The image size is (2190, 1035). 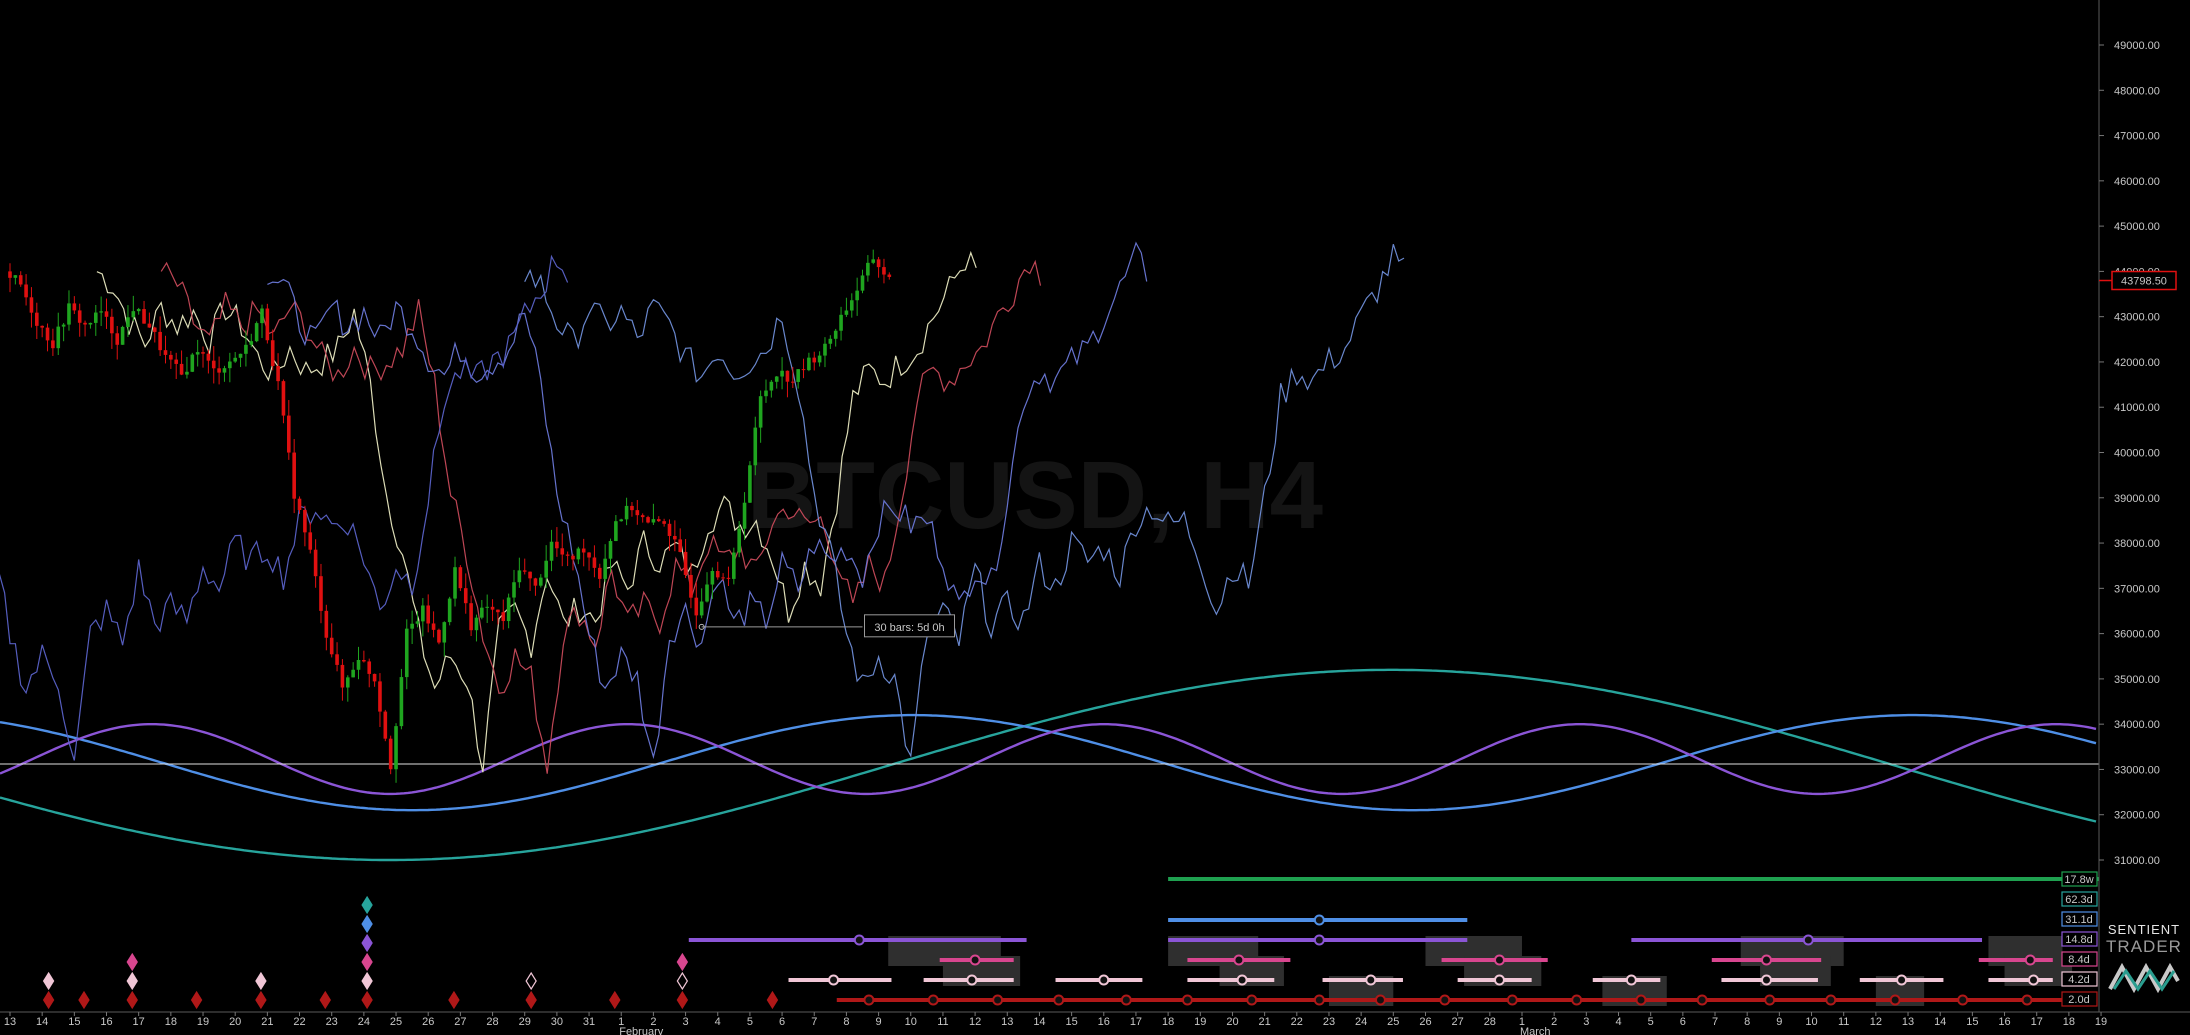 I want to click on price-tick-label: 40000.00, so click(x=2137, y=454).